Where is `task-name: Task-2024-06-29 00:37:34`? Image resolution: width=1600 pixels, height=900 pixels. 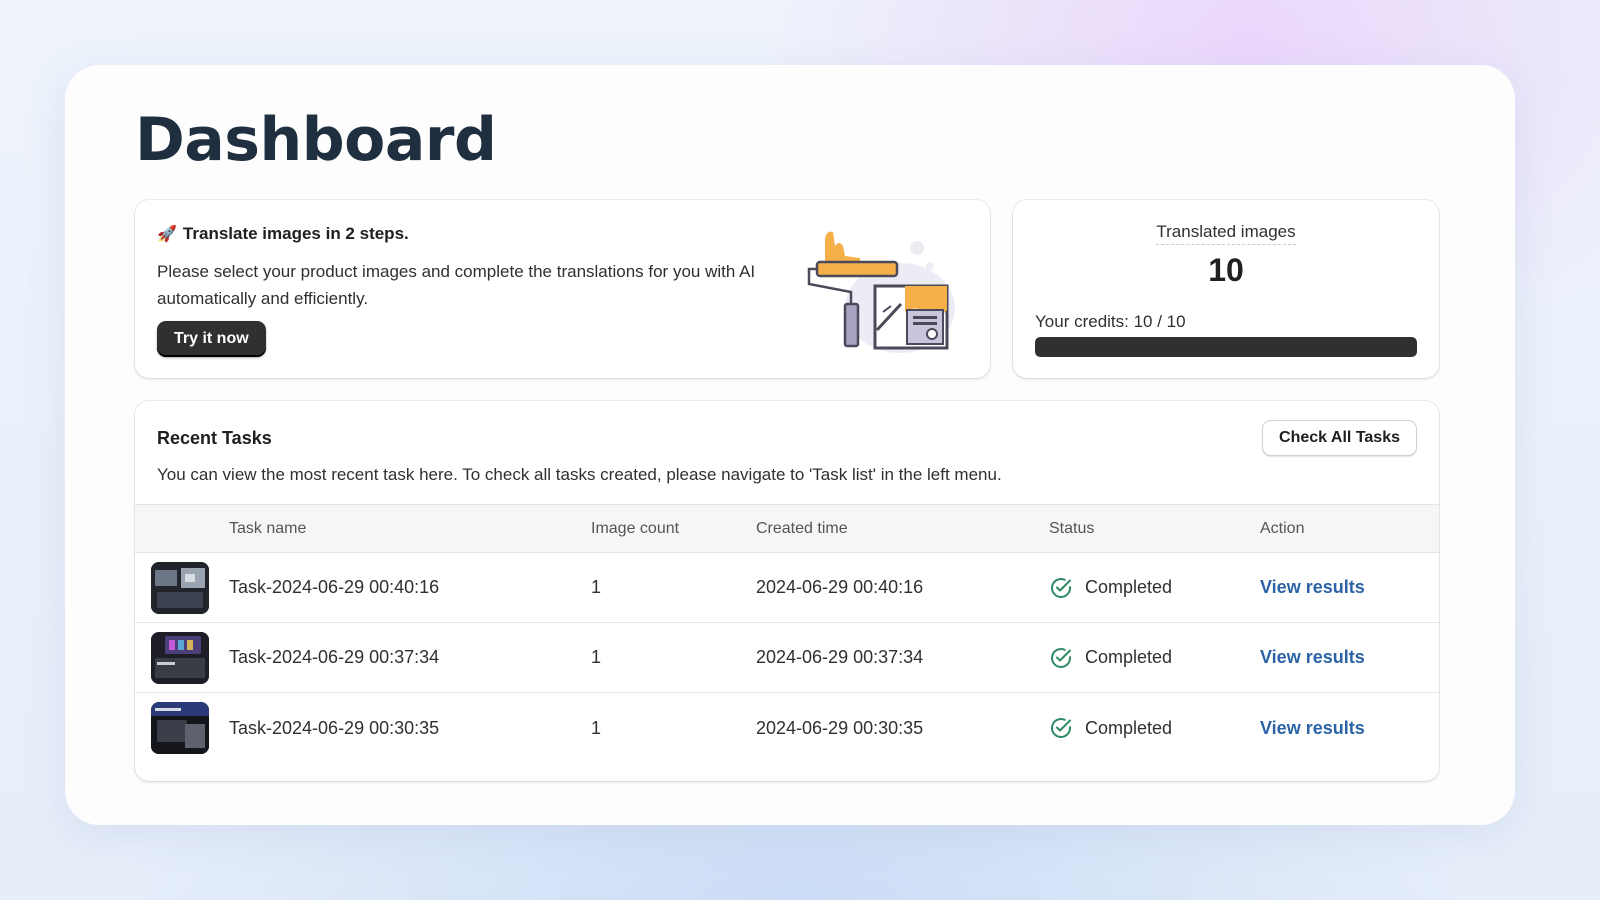 task-name: Task-2024-06-29 00:37:34 is located at coordinates (334, 657).